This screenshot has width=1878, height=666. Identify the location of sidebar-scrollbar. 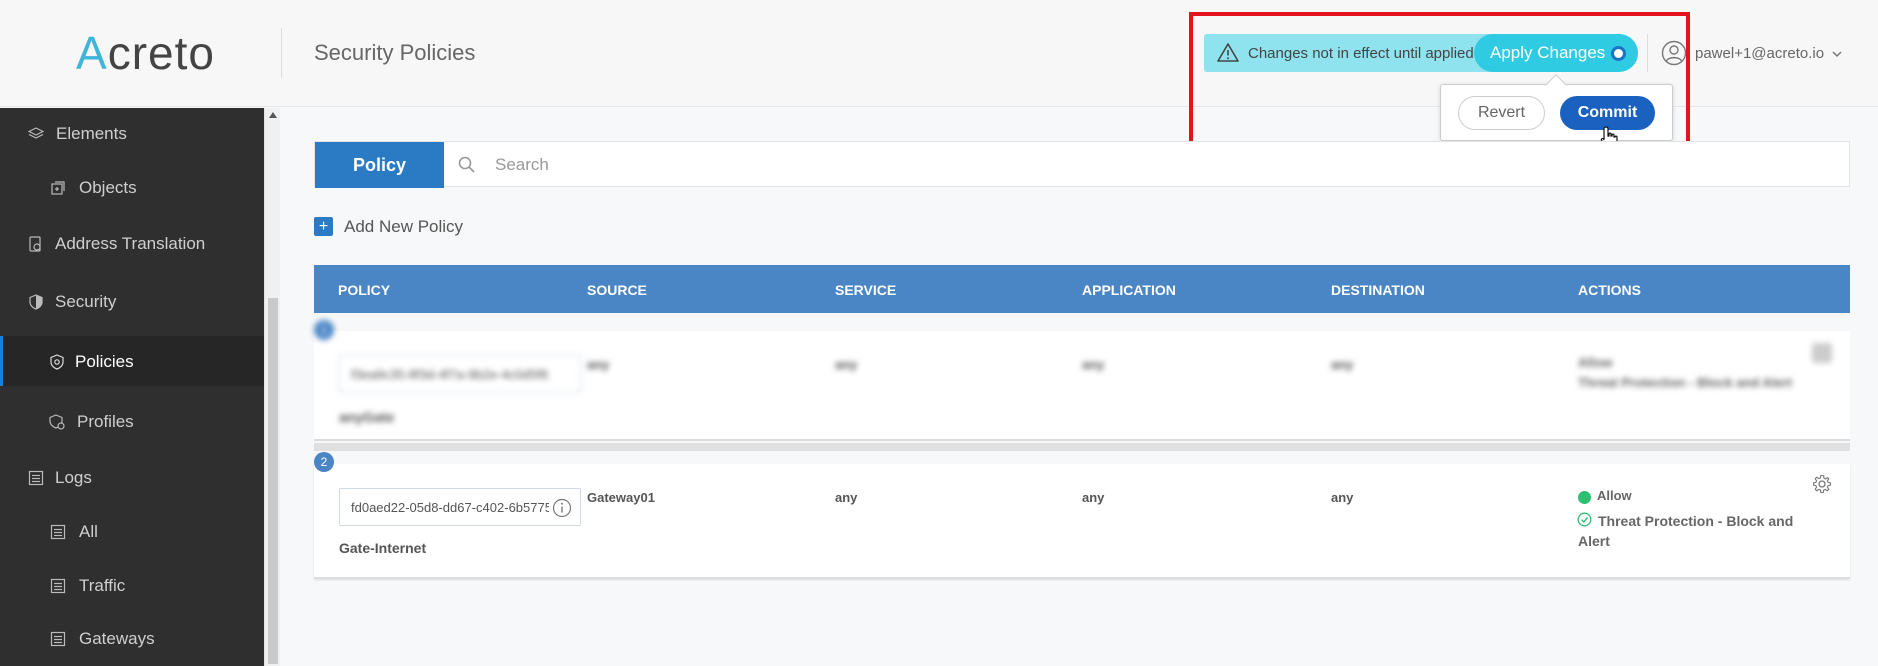
(272, 387).